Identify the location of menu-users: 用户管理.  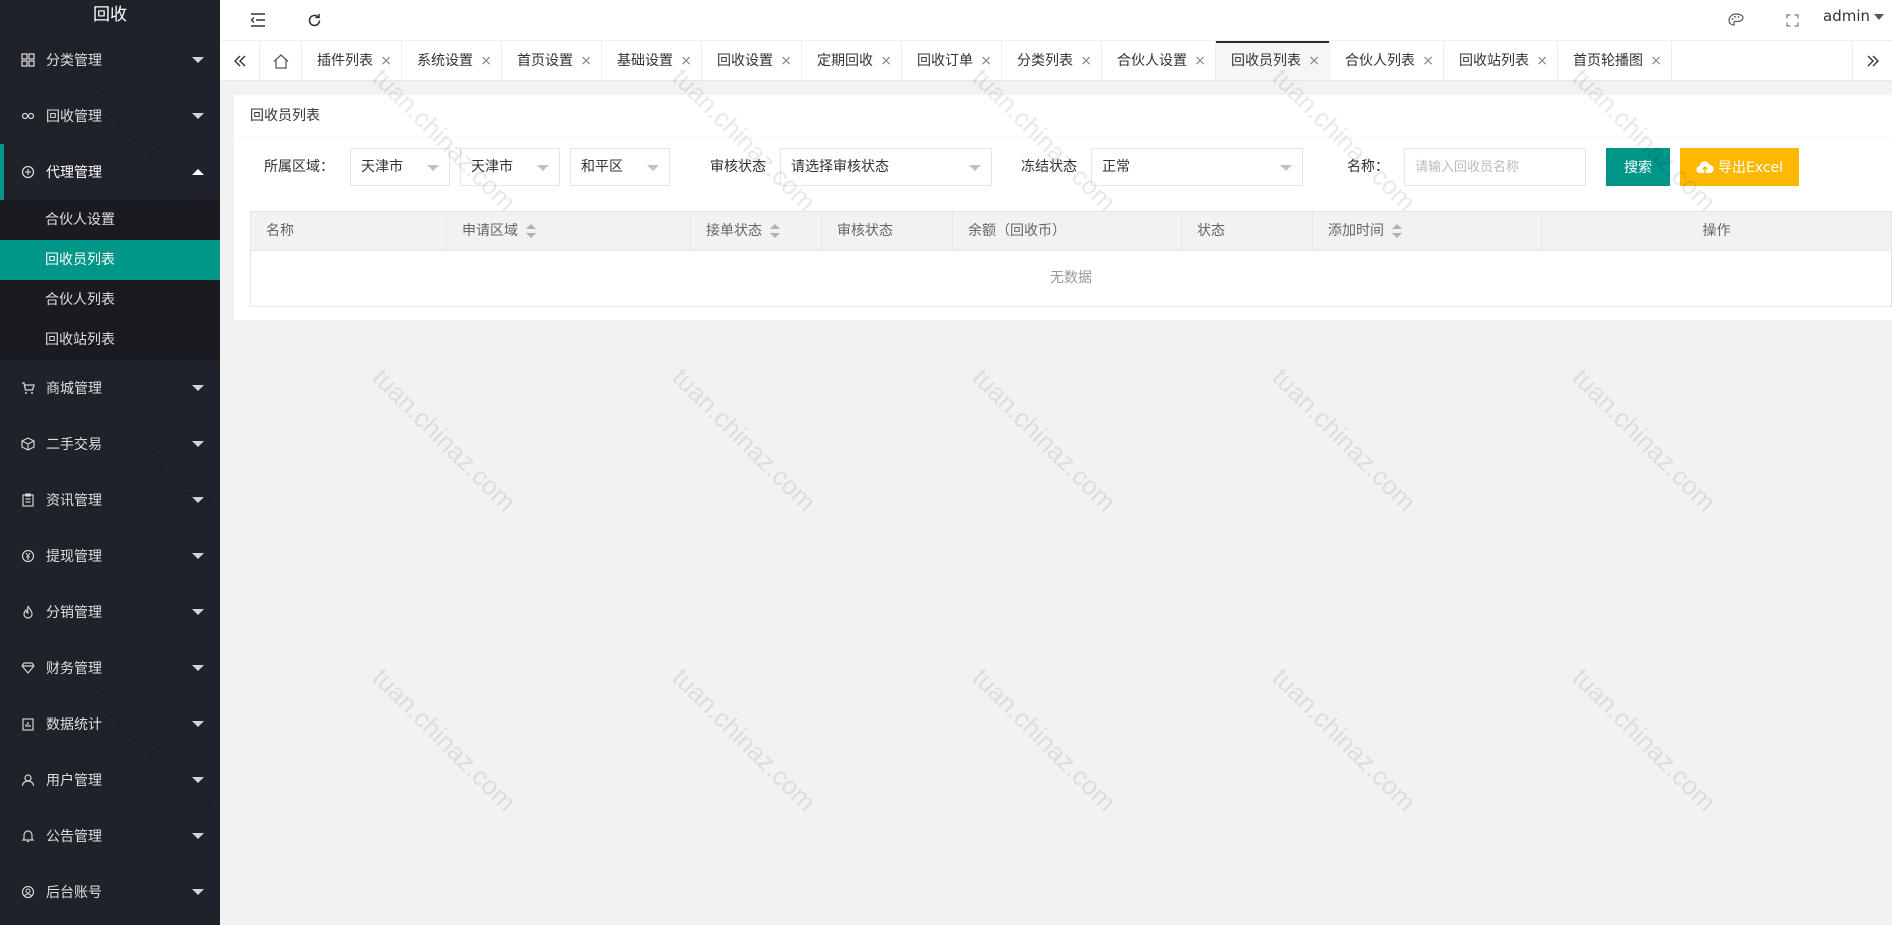
(110, 780).